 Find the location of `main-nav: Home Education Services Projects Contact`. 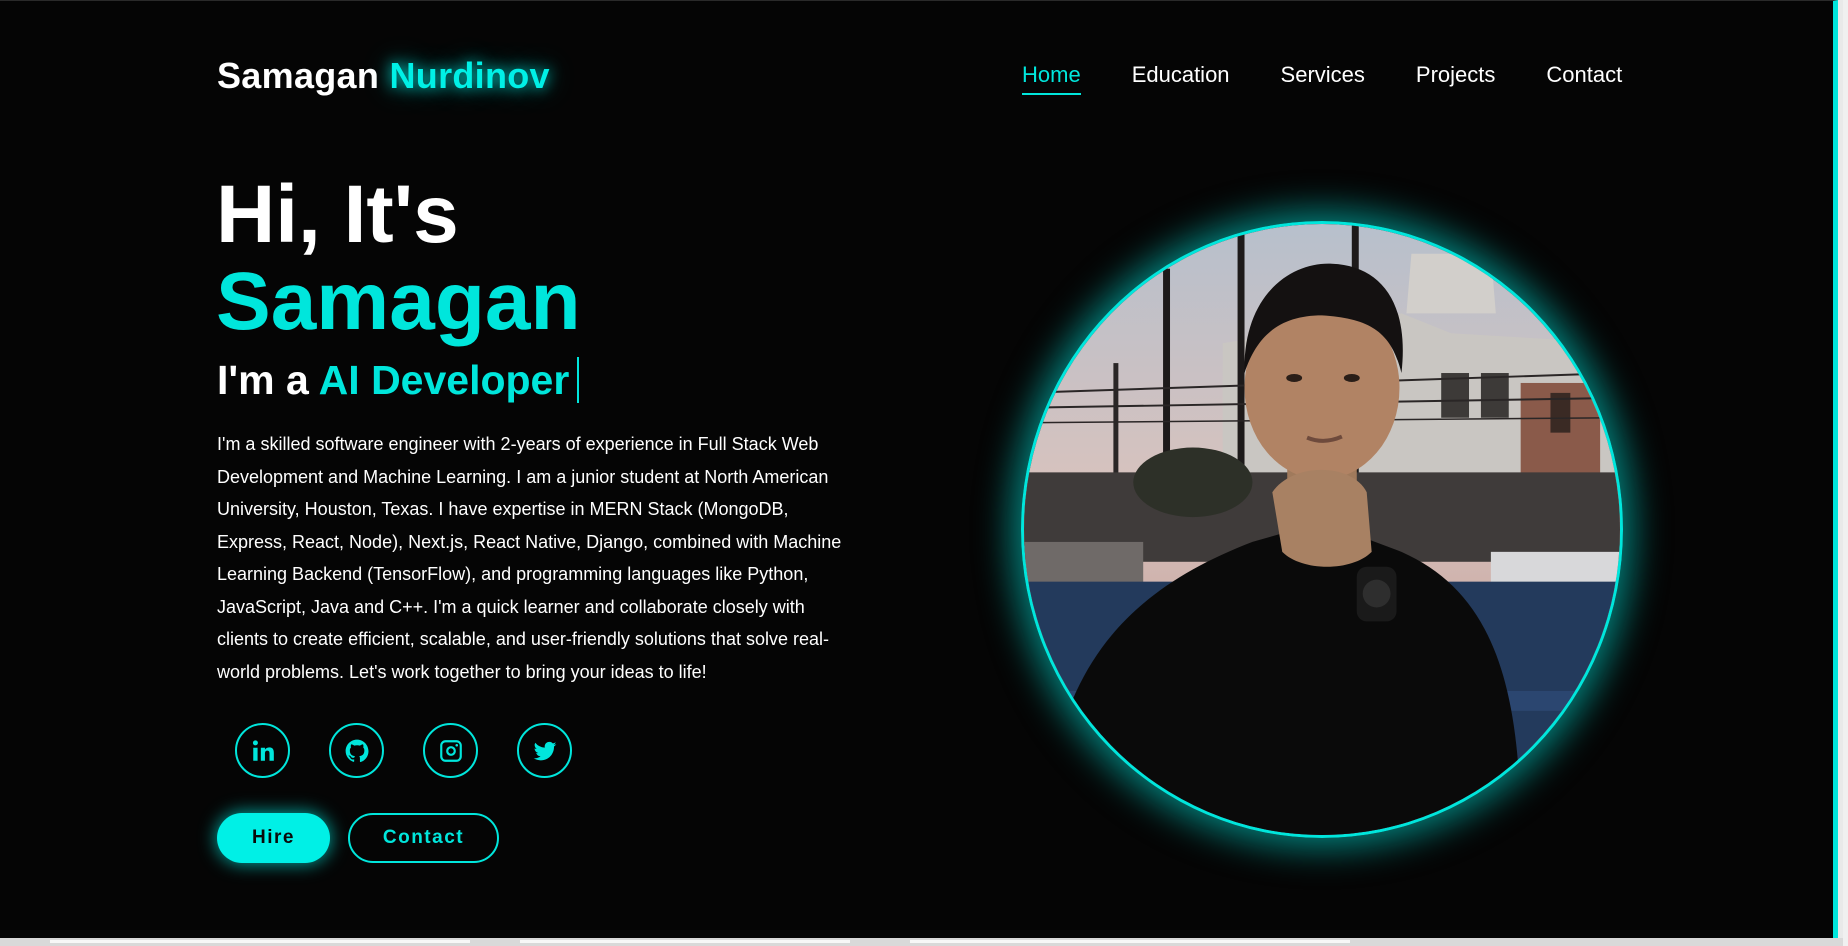

main-nav: Home Education Services Projects Contact is located at coordinates (1322, 78).